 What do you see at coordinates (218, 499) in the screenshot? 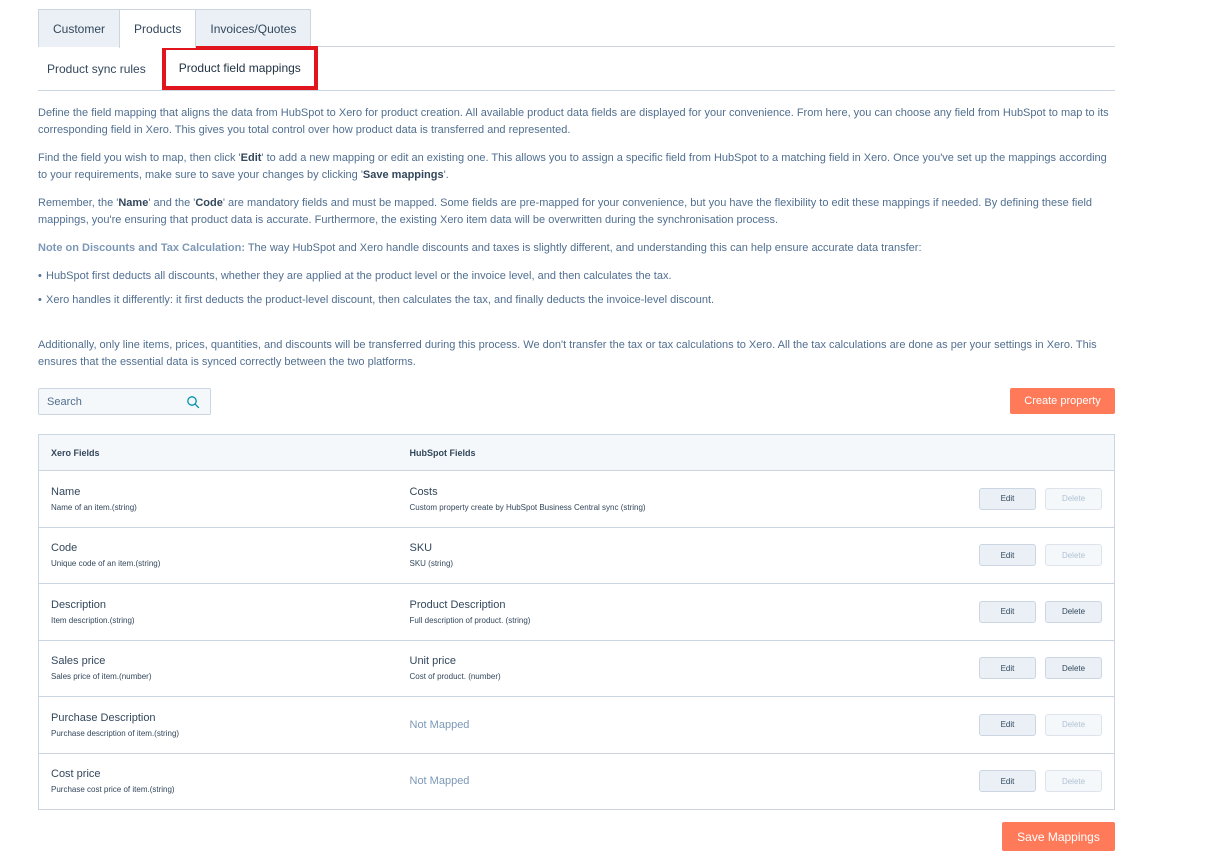
I see `xero-field-cell: Name Name of an item.(string)` at bounding box center [218, 499].